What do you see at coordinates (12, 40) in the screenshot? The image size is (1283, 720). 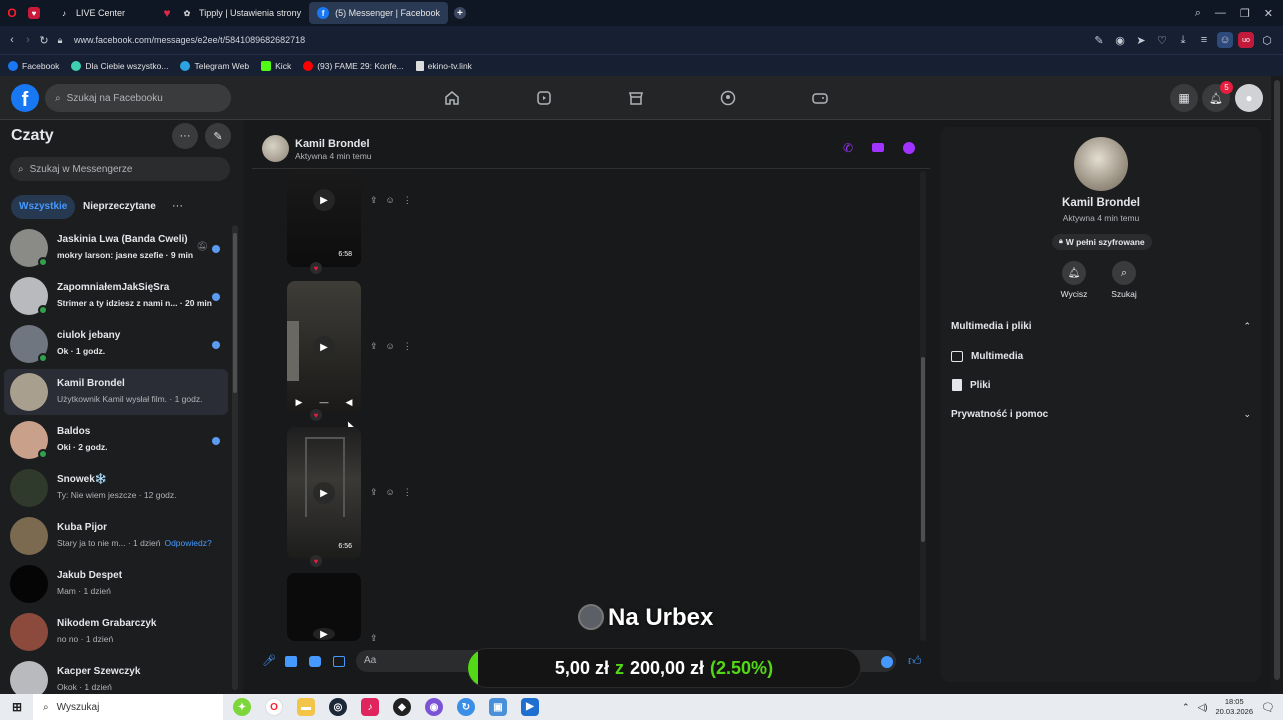 I see `back-icon: ‹` at bounding box center [12, 40].